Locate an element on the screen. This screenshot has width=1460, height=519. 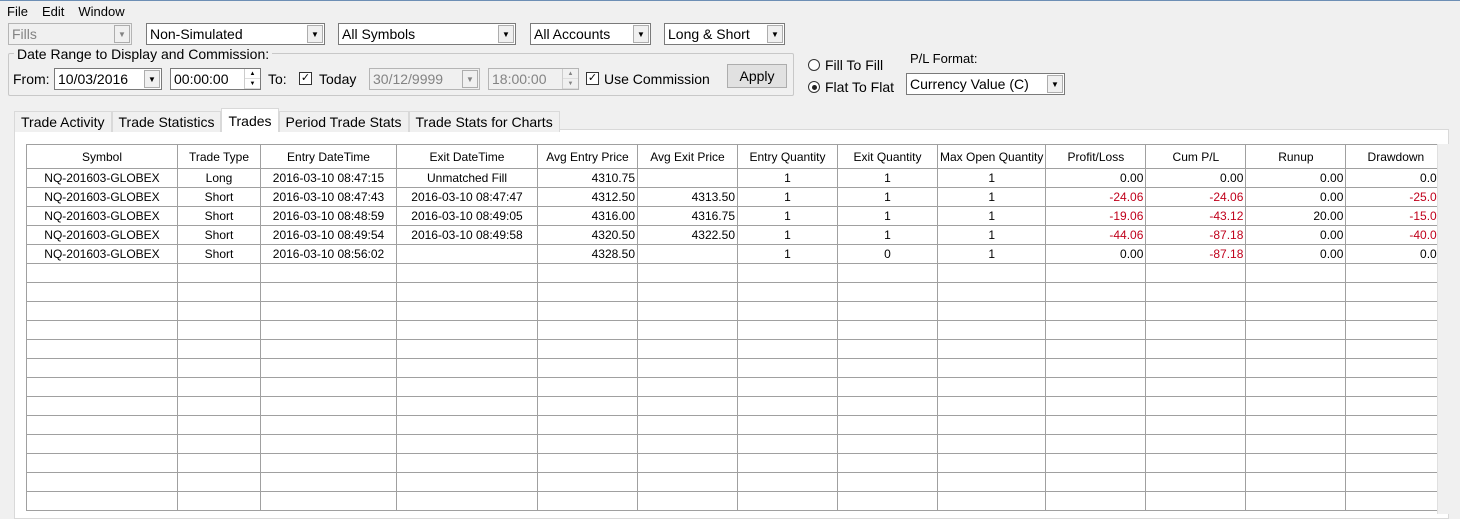
symbols-select: All Symbols ▼ is located at coordinates (427, 34).